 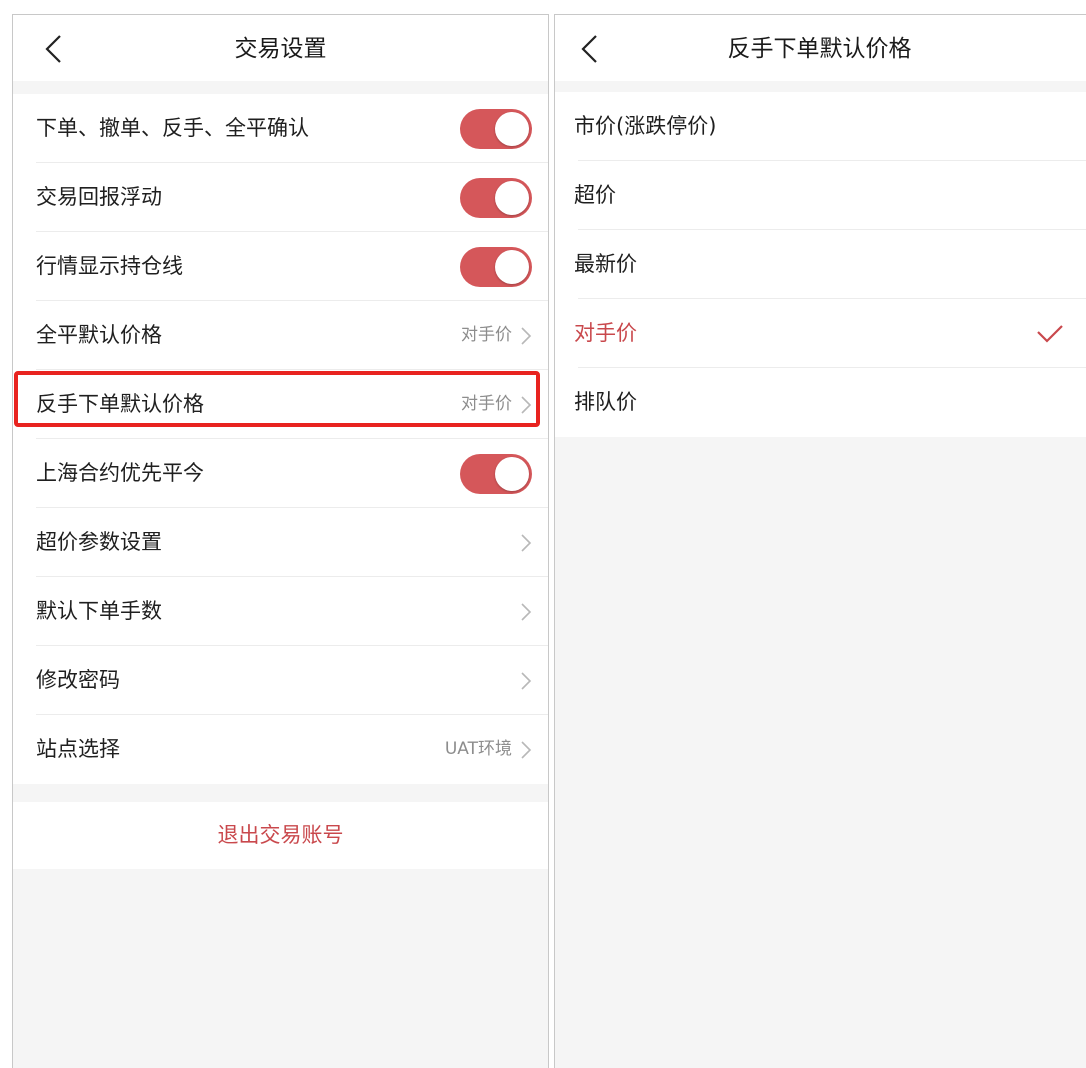 I want to click on setting-row-confirm: 下单、撤单、反手、全平确认, so click(x=280, y=128).